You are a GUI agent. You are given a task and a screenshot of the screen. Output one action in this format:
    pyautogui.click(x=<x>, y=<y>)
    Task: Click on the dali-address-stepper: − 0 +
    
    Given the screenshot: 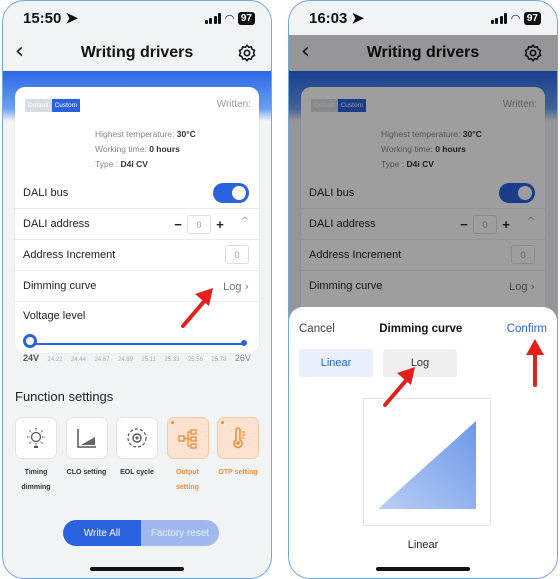 What is the action you would take?
    pyautogui.click(x=199, y=224)
    